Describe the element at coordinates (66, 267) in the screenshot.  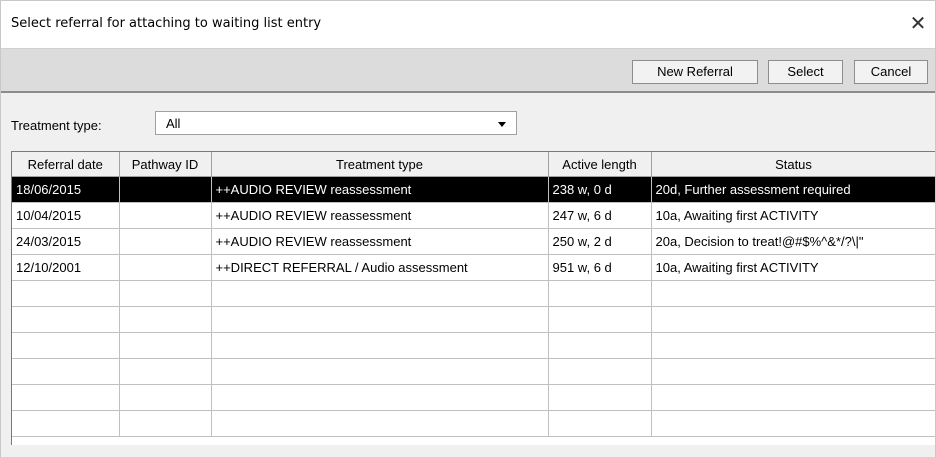
I see `referral-date-cell: 12/10/2001` at that location.